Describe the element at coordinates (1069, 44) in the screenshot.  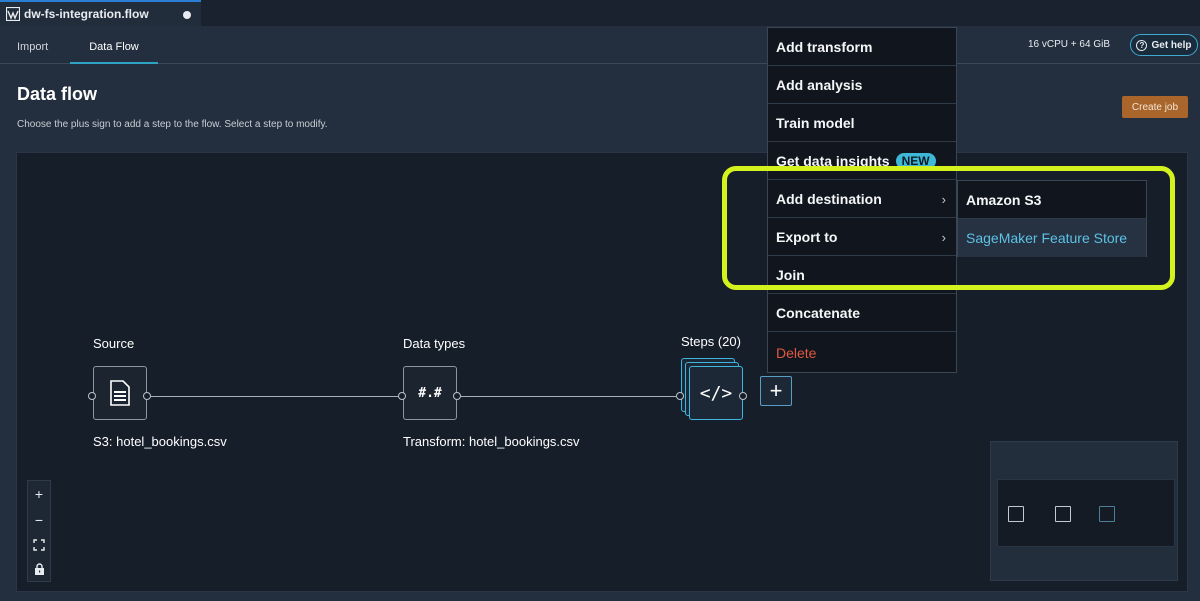
I see `instance-resources: 16 vCPU + 64 GiB` at that location.